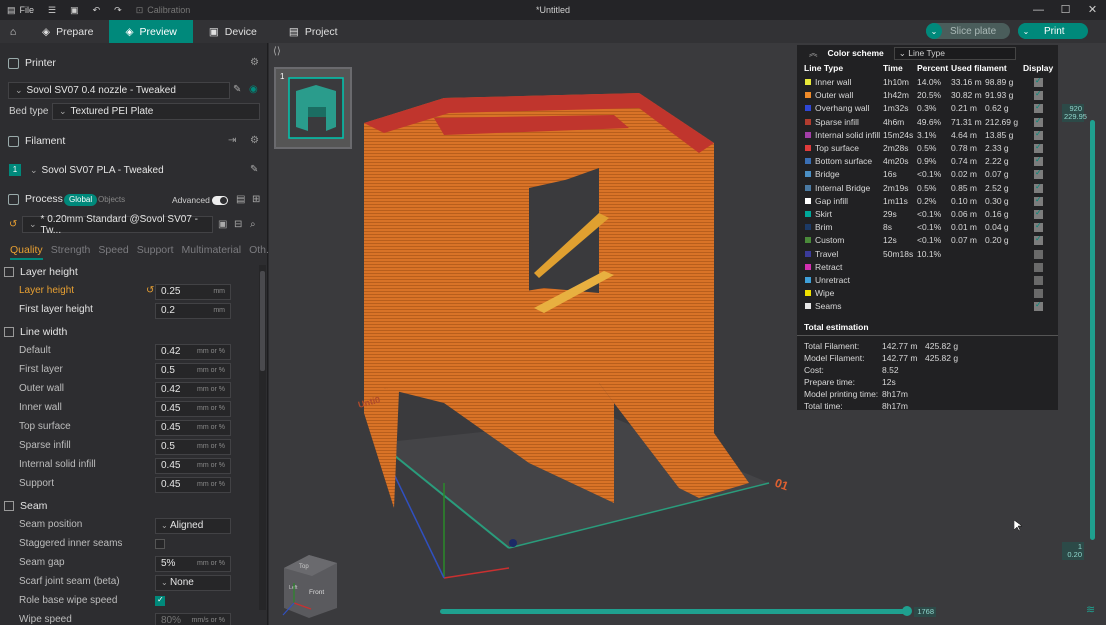 The height and width of the screenshot is (625, 1106). Describe the element at coordinates (193, 390) in the screenshot. I see `outer-wall-width-input: 0.42 mm or %` at that location.